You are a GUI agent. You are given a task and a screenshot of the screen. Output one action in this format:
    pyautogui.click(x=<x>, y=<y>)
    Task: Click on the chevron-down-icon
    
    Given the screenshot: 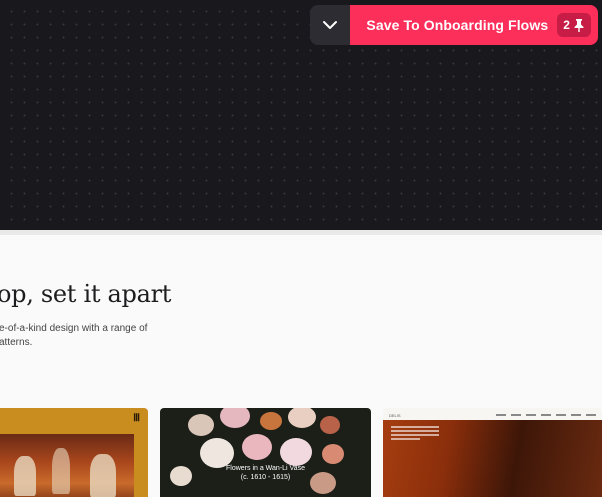 What is the action you would take?
    pyautogui.click(x=330, y=25)
    